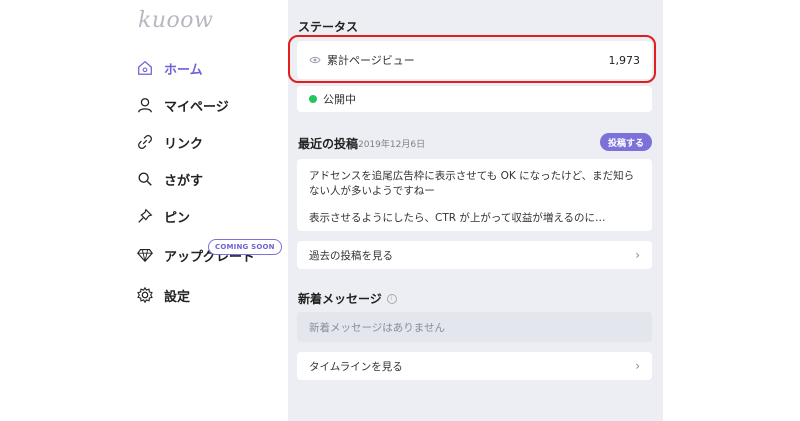 This screenshot has height=421, width=800. What do you see at coordinates (177, 218) in the screenshot?
I see `sidebar-item-label: ピン` at bounding box center [177, 218].